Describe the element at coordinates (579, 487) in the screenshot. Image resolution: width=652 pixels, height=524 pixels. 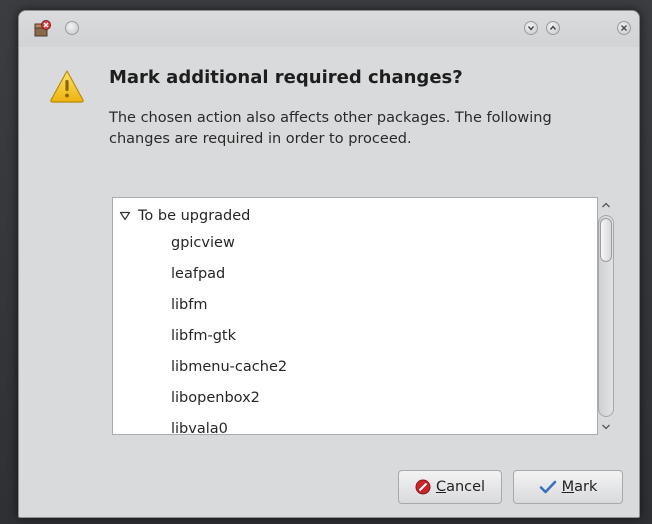
I see `mark-label: Mark` at that location.